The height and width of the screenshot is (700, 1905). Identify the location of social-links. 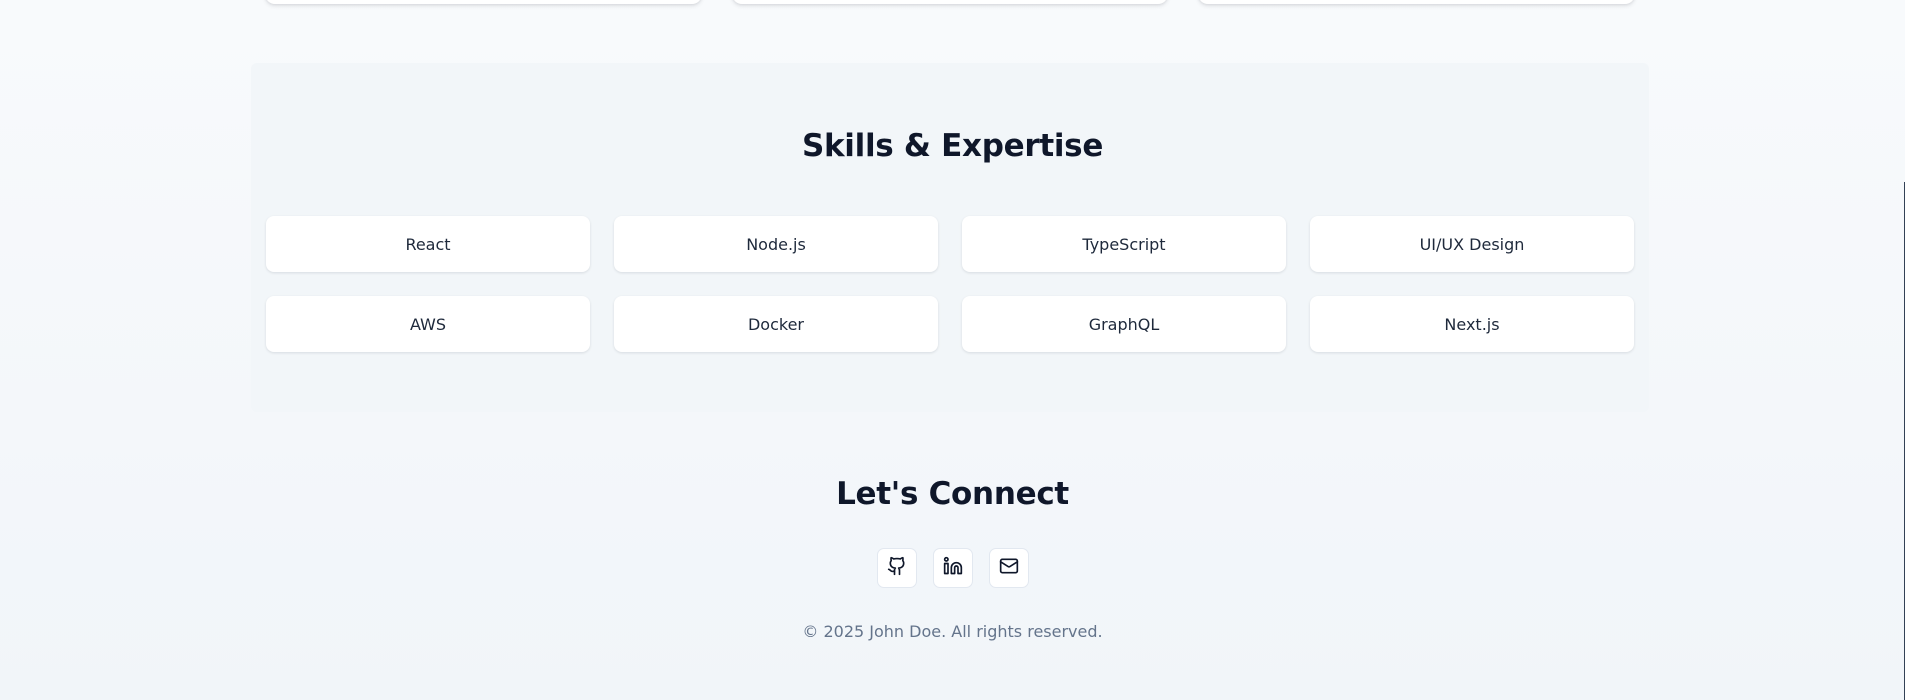
(952, 568).